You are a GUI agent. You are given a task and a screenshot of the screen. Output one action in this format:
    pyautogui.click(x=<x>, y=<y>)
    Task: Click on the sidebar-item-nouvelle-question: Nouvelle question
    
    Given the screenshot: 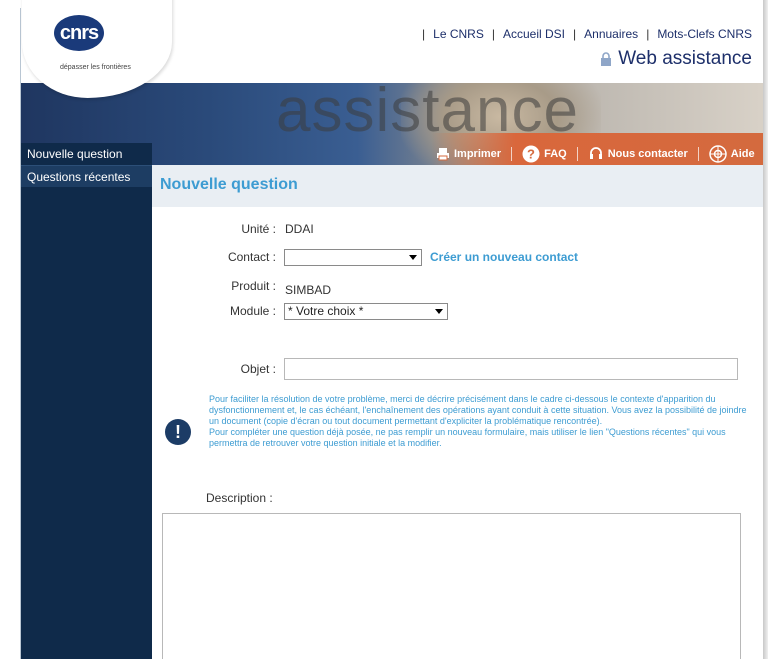 What is the action you would take?
    pyautogui.click(x=86, y=154)
    